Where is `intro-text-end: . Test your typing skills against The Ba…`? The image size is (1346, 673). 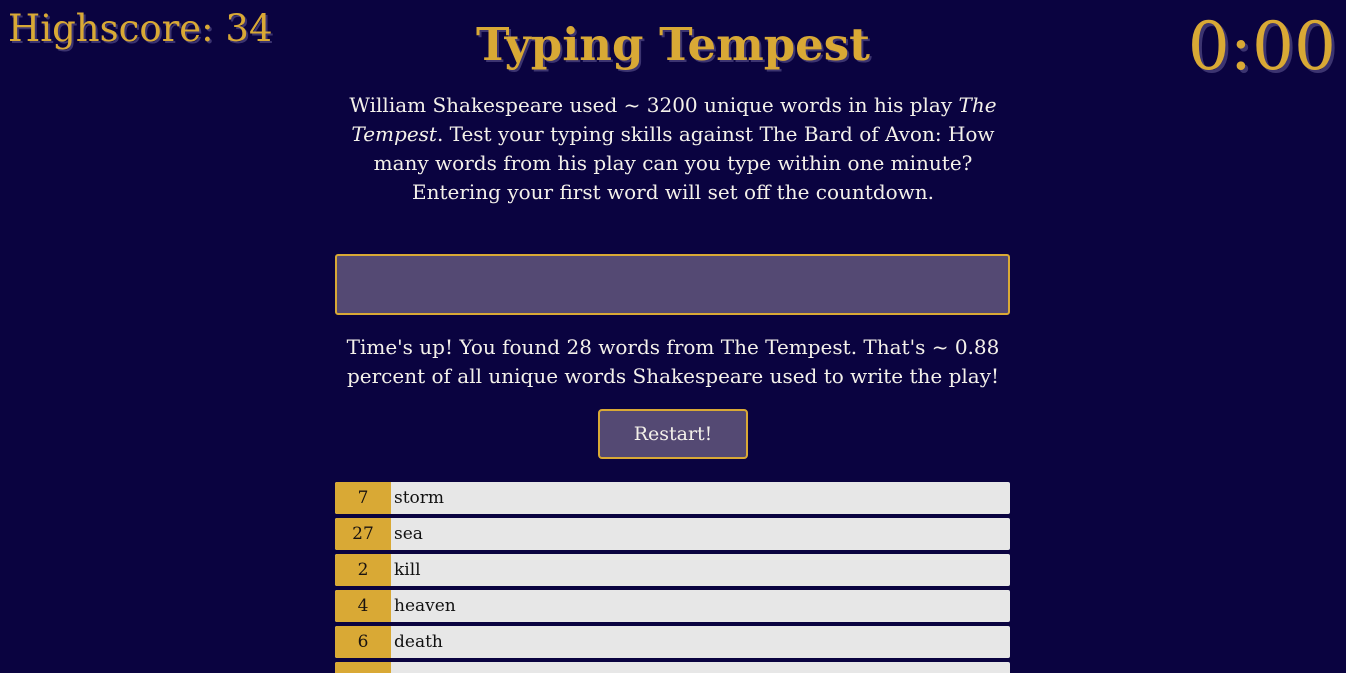 intro-text-end: . Test your typing skills against The Ba… is located at coordinates (684, 163).